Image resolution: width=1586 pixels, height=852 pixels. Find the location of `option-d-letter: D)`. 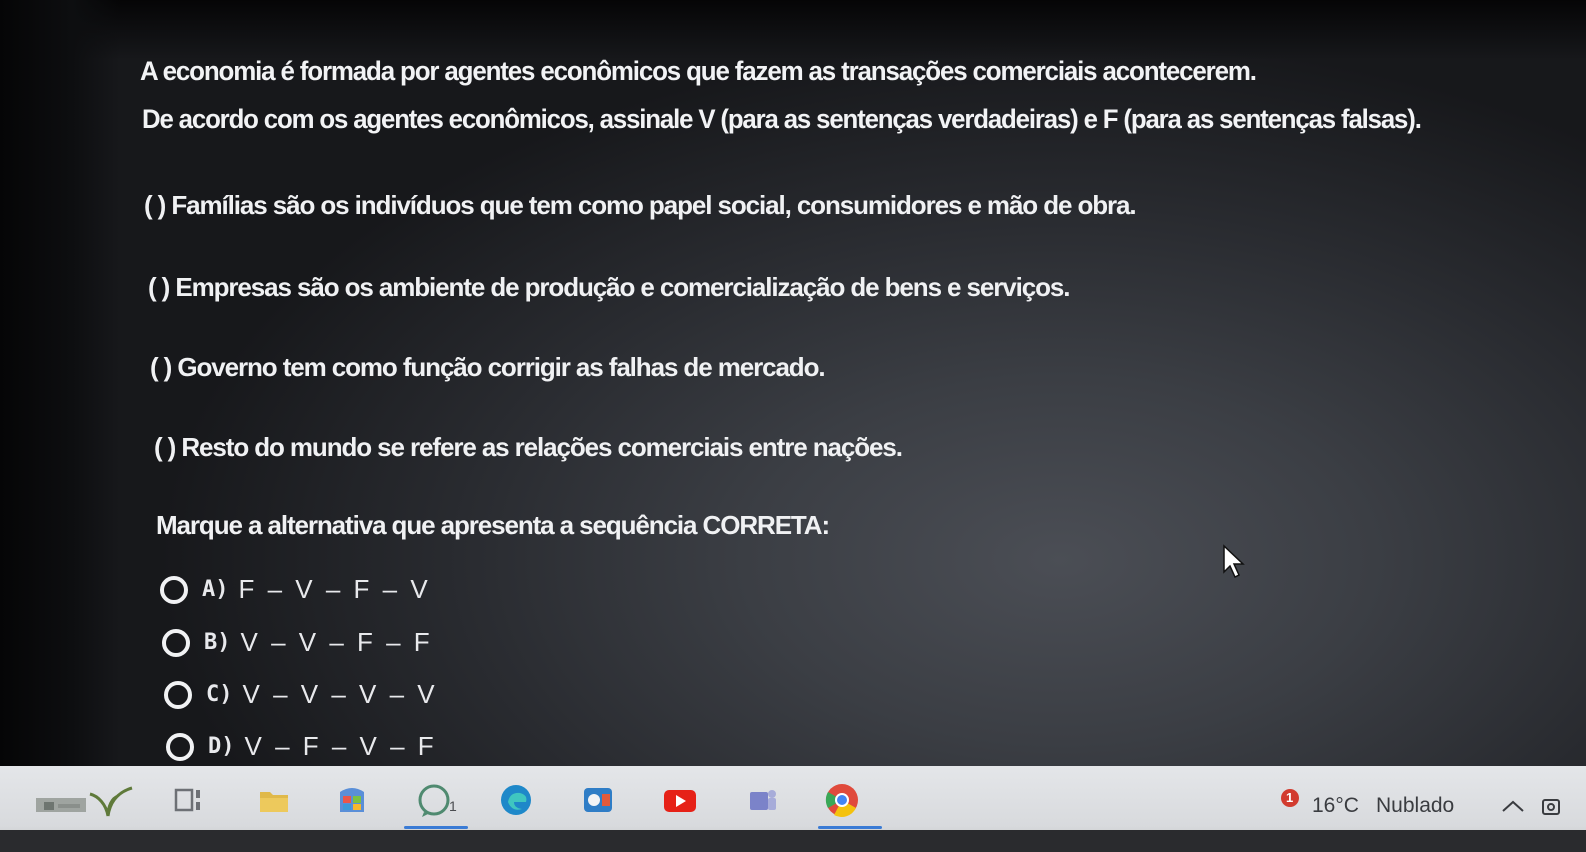

option-d-letter: D) is located at coordinates (221, 746).